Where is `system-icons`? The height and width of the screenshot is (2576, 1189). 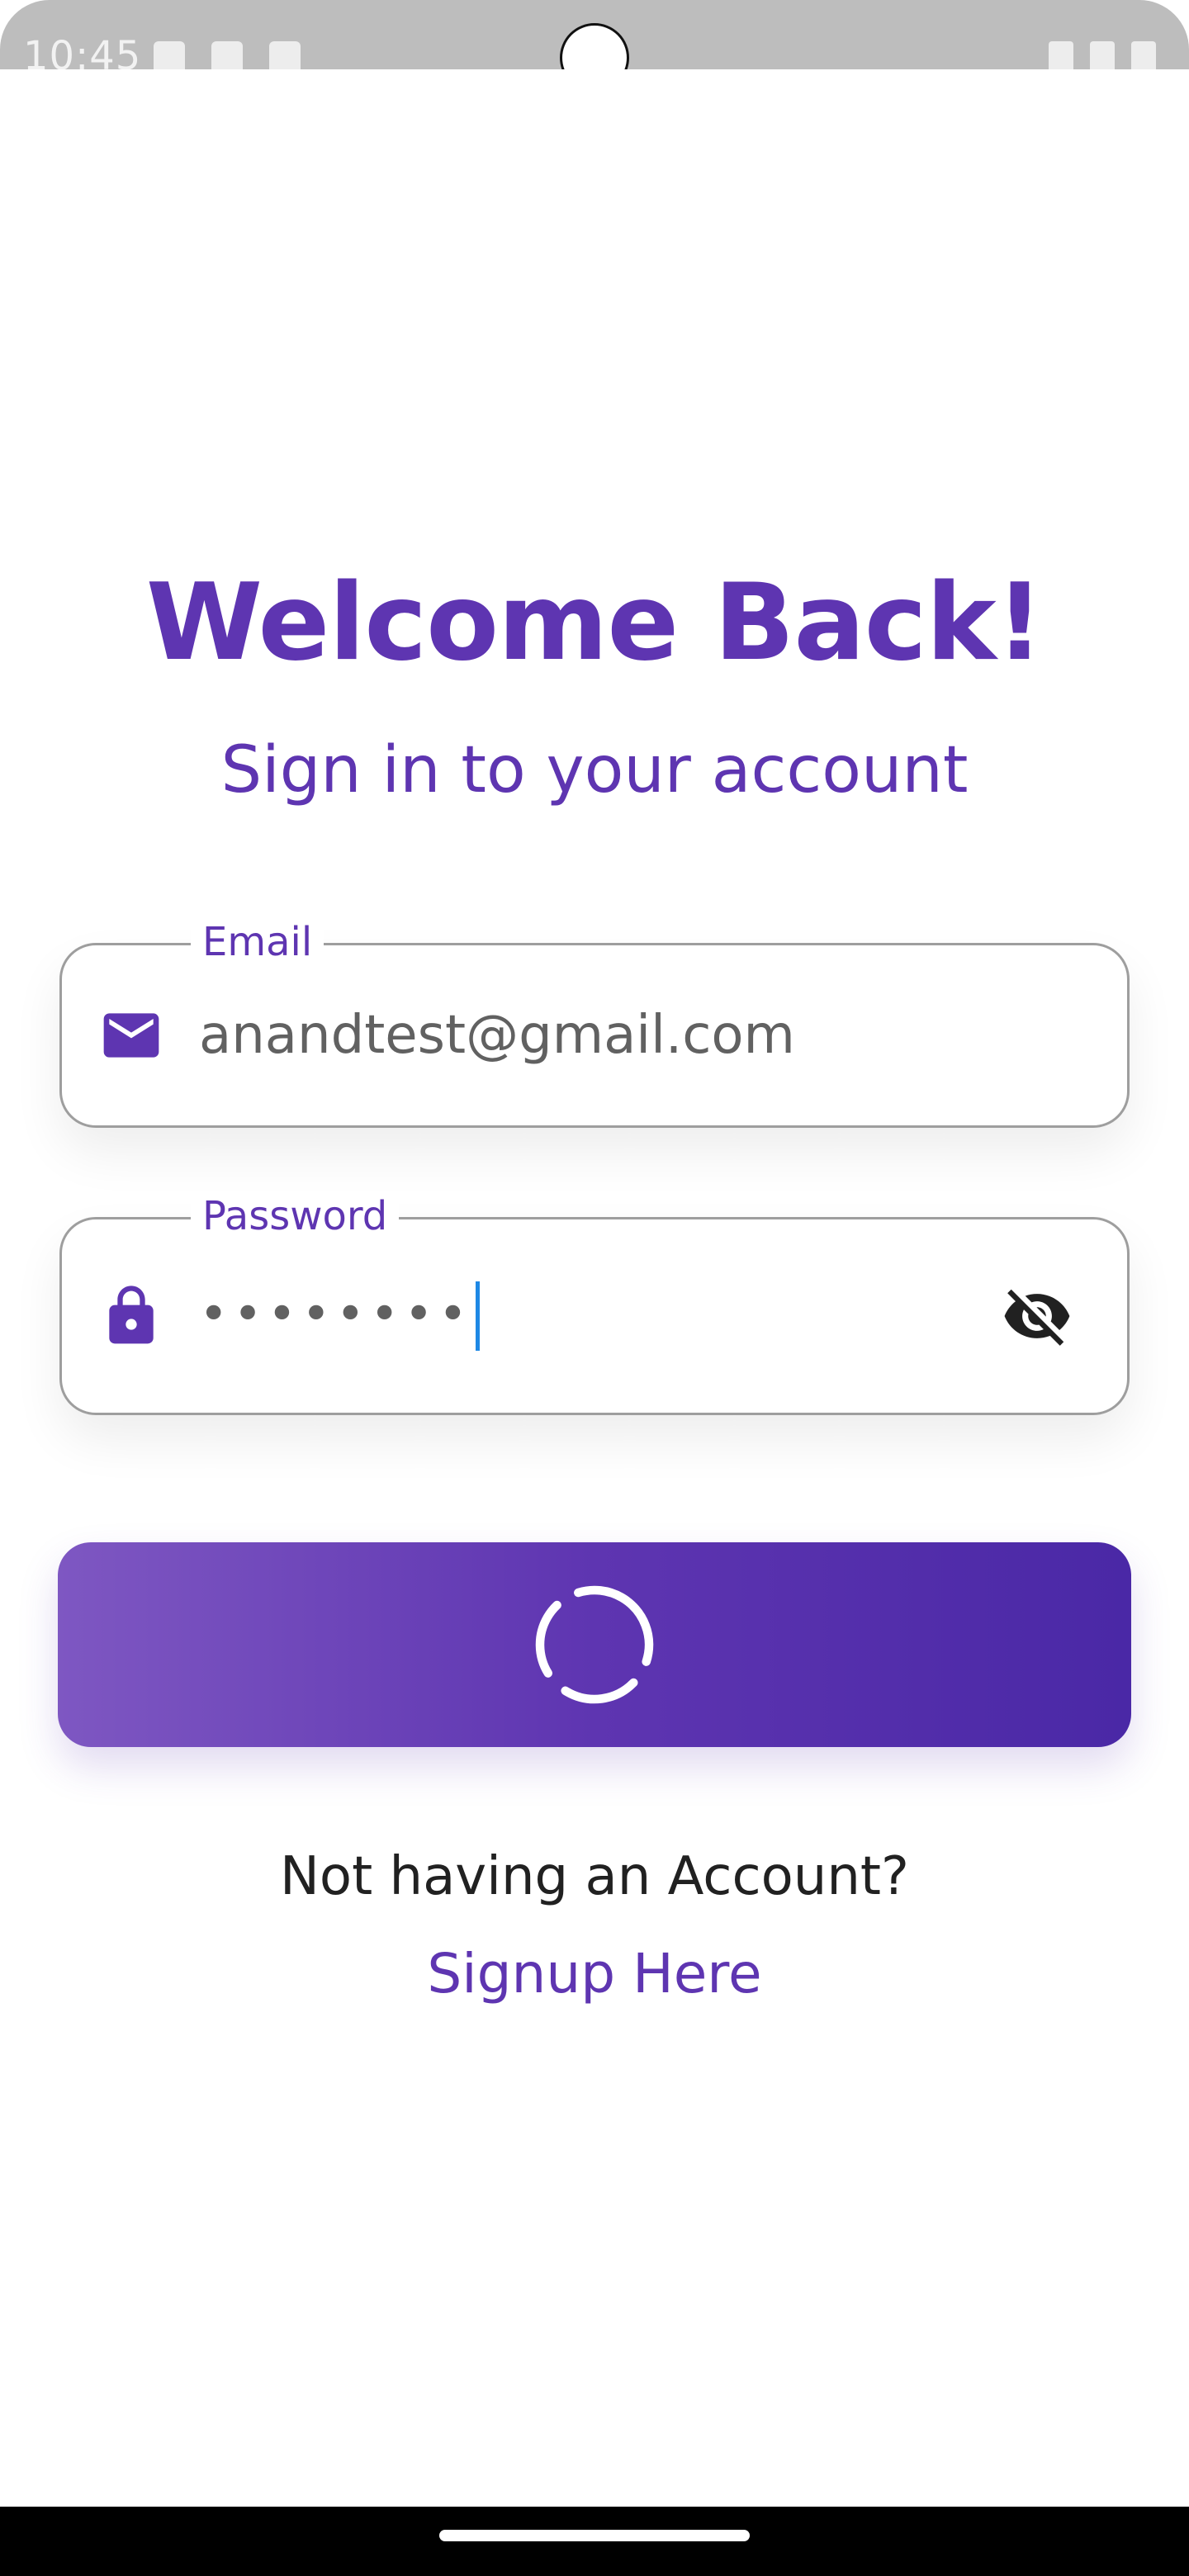
system-icons is located at coordinates (1102, 55).